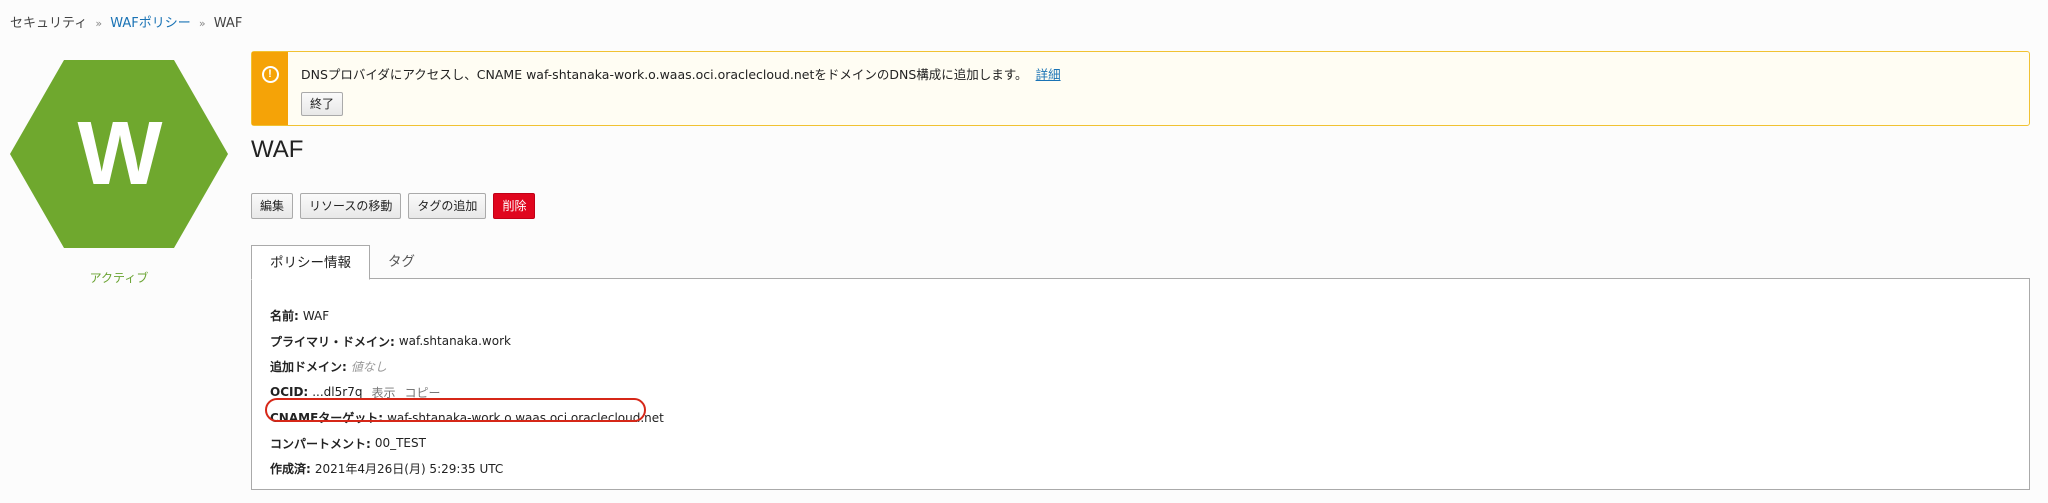  Describe the element at coordinates (1048, 74) in the screenshot. I see `alert-details-link: 詳細` at that location.